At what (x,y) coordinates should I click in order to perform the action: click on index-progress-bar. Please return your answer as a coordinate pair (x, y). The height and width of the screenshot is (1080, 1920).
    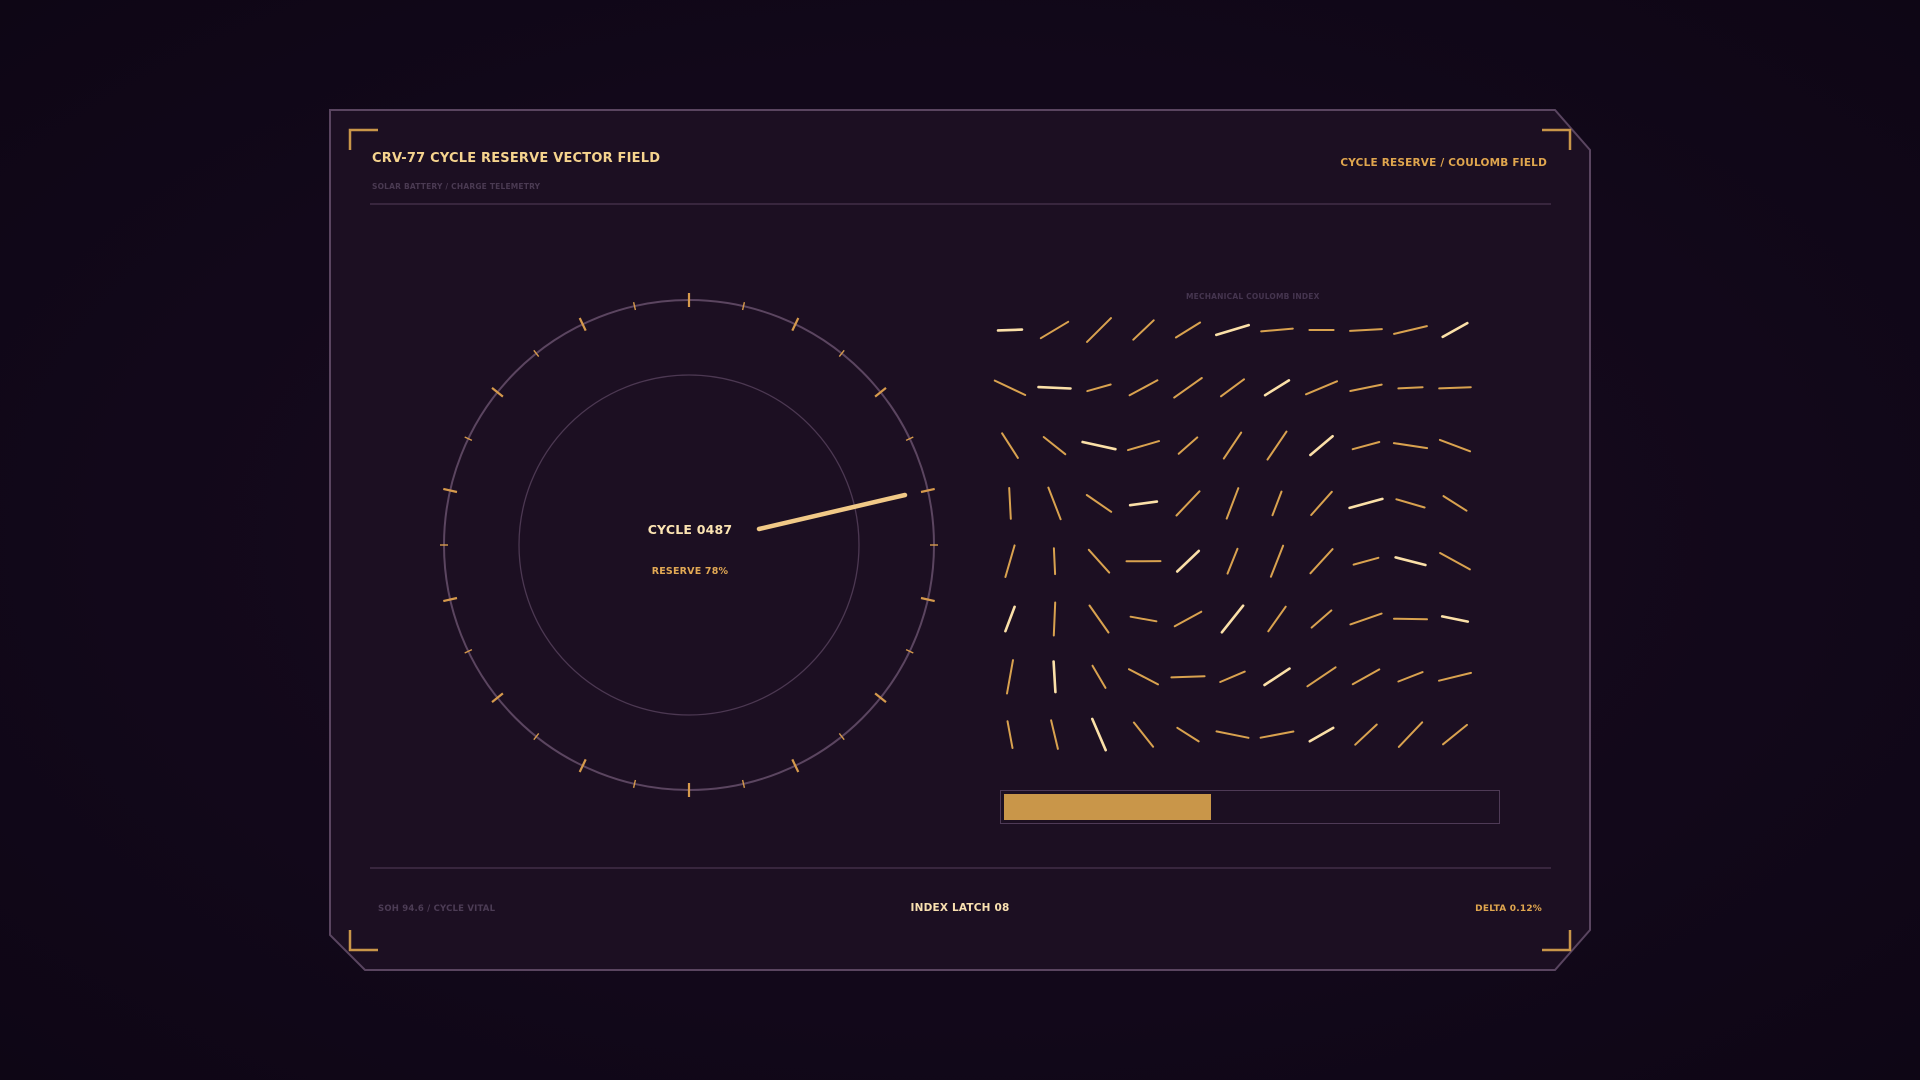
    Looking at the image, I should click on (1250, 807).